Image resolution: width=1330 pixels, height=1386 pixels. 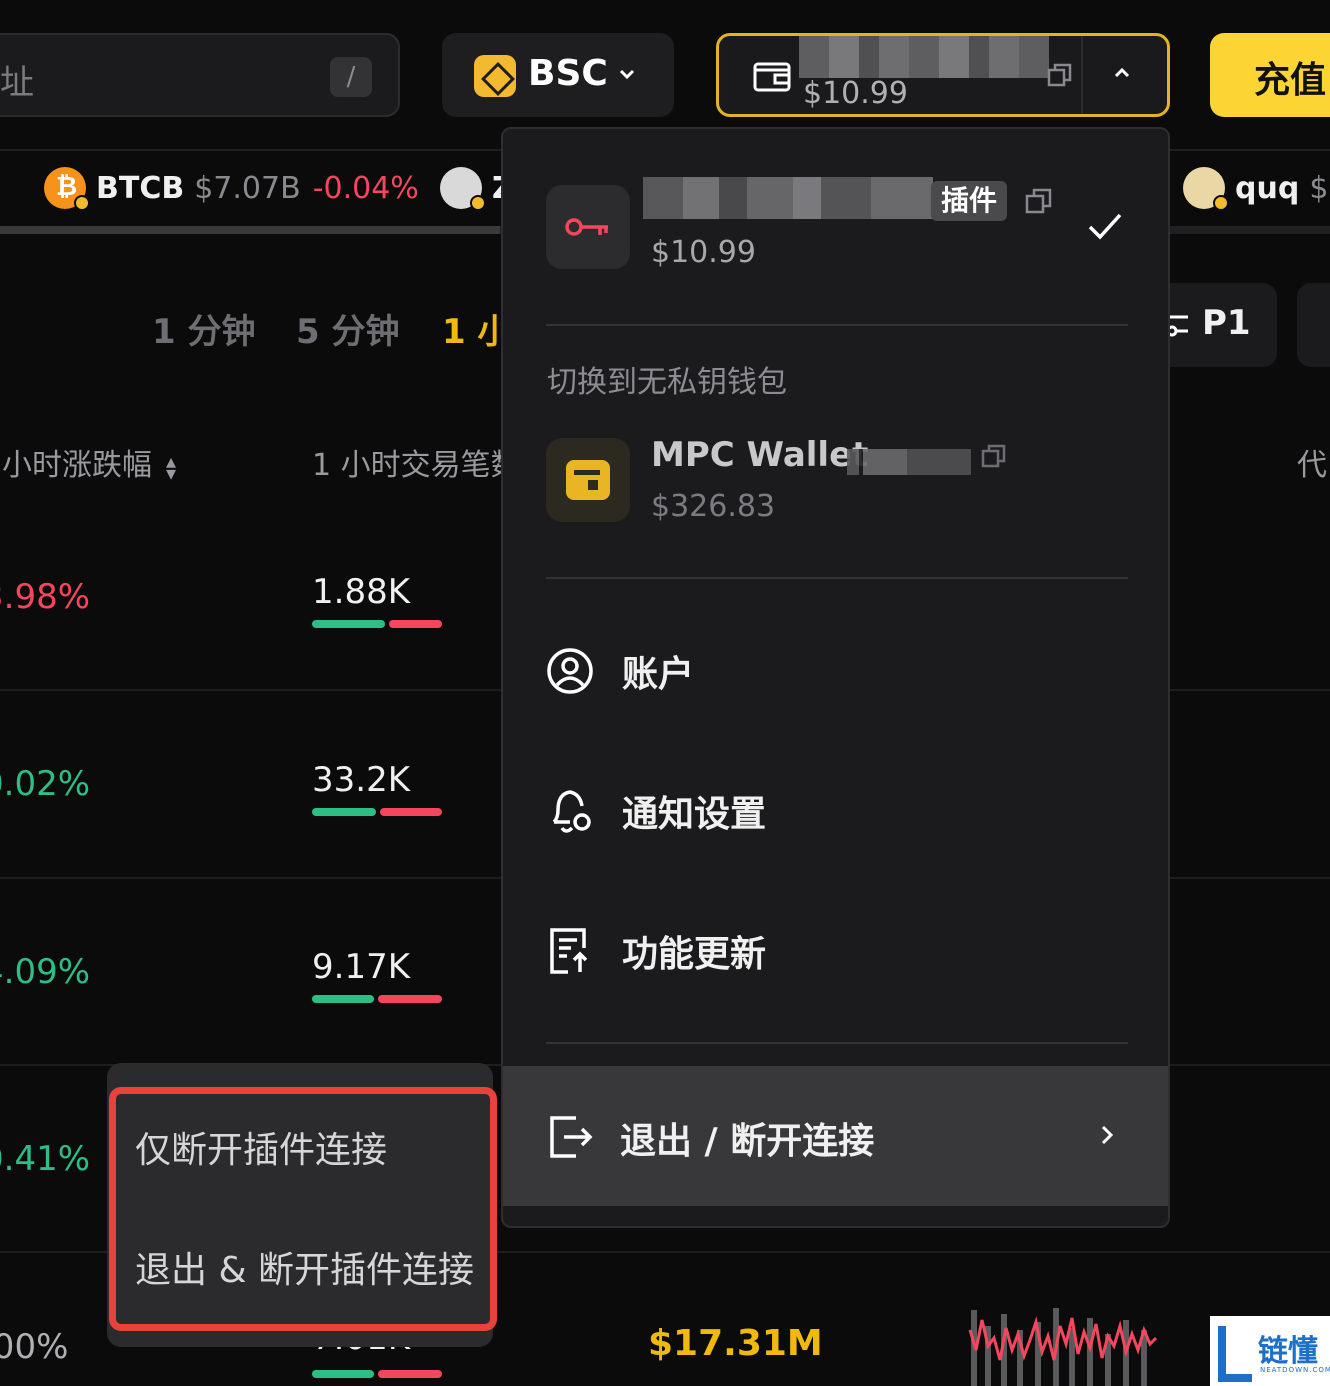 What do you see at coordinates (1267, 188) in the screenshot?
I see `ticker-symbol: quq` at bounding box center [1267, 188].